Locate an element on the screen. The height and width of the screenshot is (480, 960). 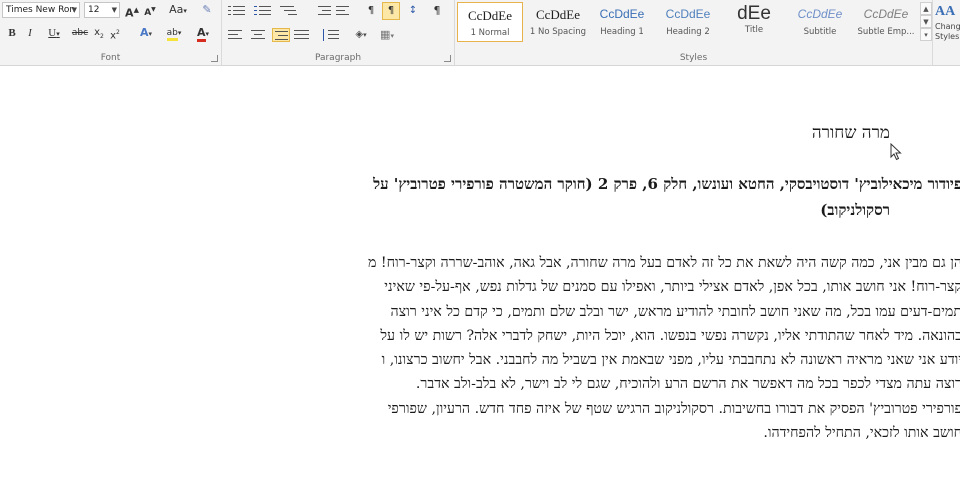
shading-icon: ◈▾ is located at coordinates (361, 35).